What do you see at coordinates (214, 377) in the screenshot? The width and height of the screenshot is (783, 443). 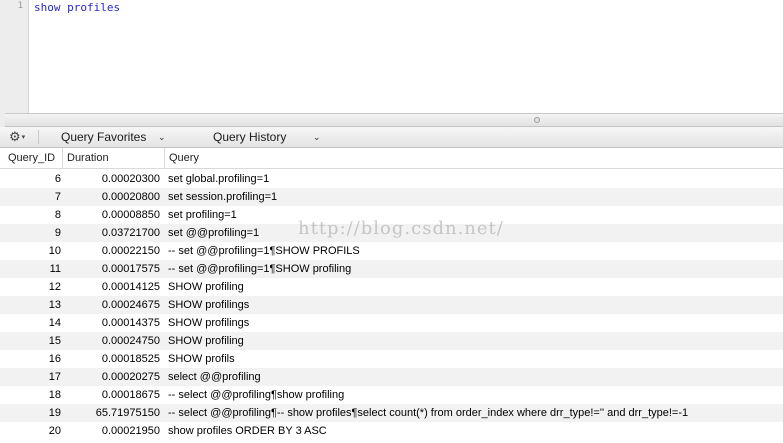 I see `cell-query: select @@profiling` at bounding box center [214, 377].